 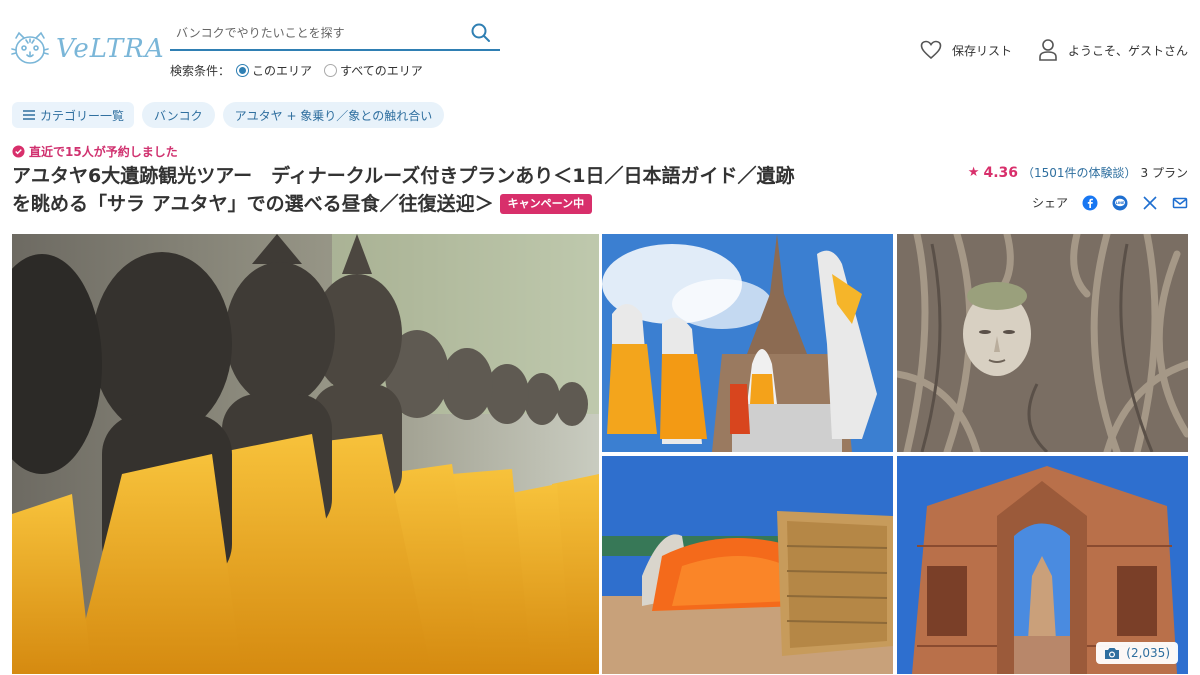 I want to click on menu-icon, so click(x=29, y=115).